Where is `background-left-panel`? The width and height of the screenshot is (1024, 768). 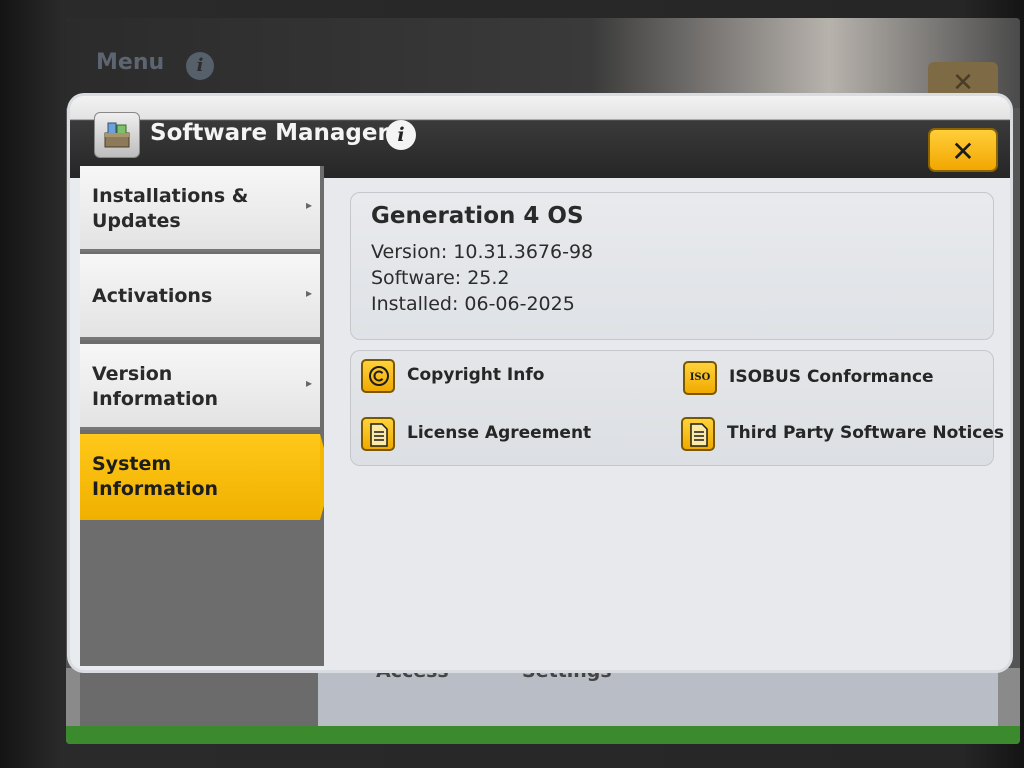
background-left-panel is located at coordinates (199, 698).